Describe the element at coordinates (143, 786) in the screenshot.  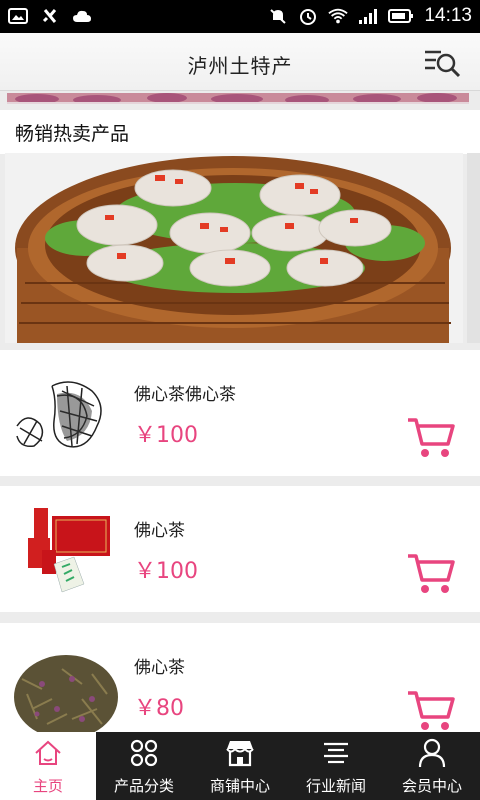
I see `nav-label: 产品分类` at that location.